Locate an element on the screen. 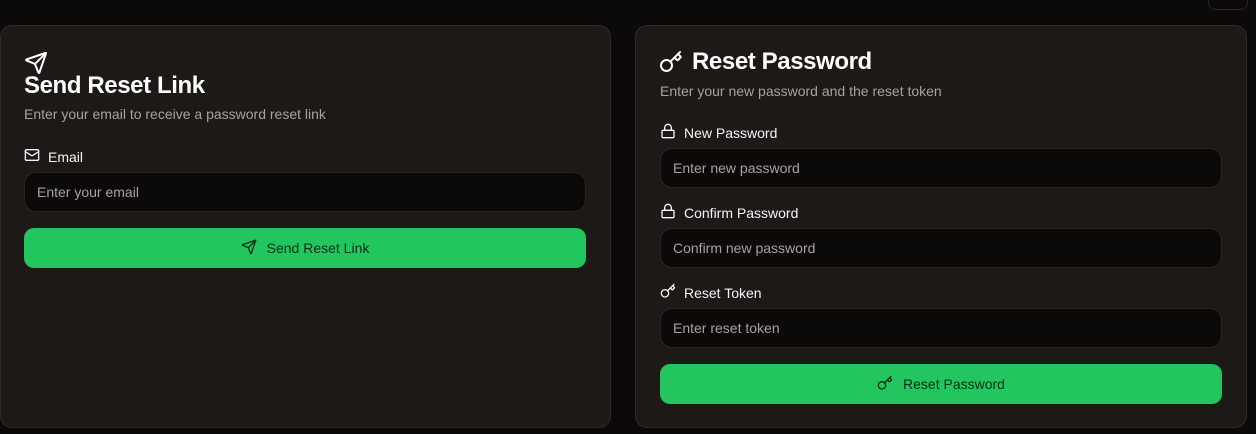  send-icon is located at coordinates (249, 248).